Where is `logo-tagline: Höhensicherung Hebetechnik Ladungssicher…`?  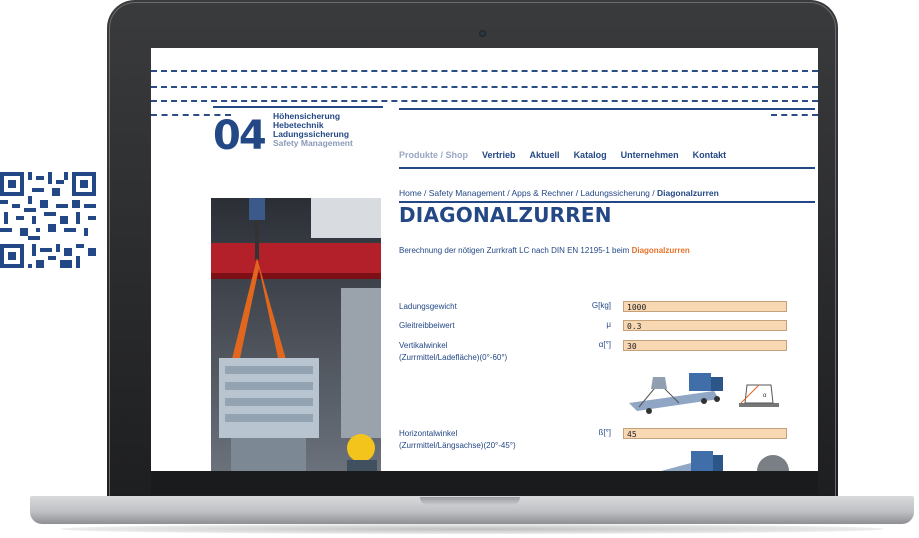 logo-tagline: Höhensicherung Hebetechnik Ladungssicher… is located at coordinates (313, 129).